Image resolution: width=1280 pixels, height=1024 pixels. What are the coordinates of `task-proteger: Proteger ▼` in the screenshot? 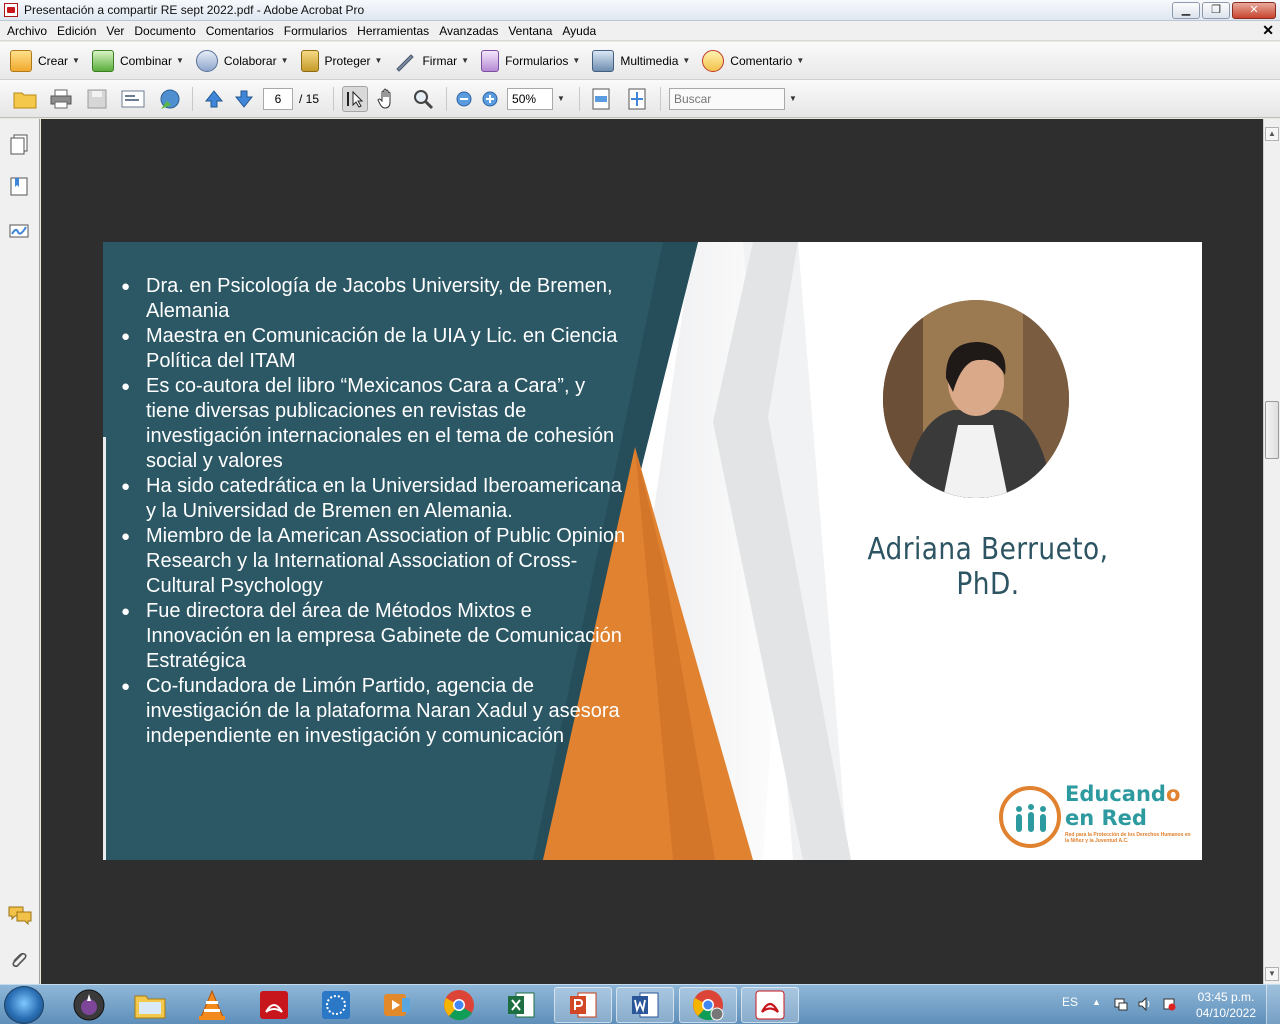 It's located at (341, 61).